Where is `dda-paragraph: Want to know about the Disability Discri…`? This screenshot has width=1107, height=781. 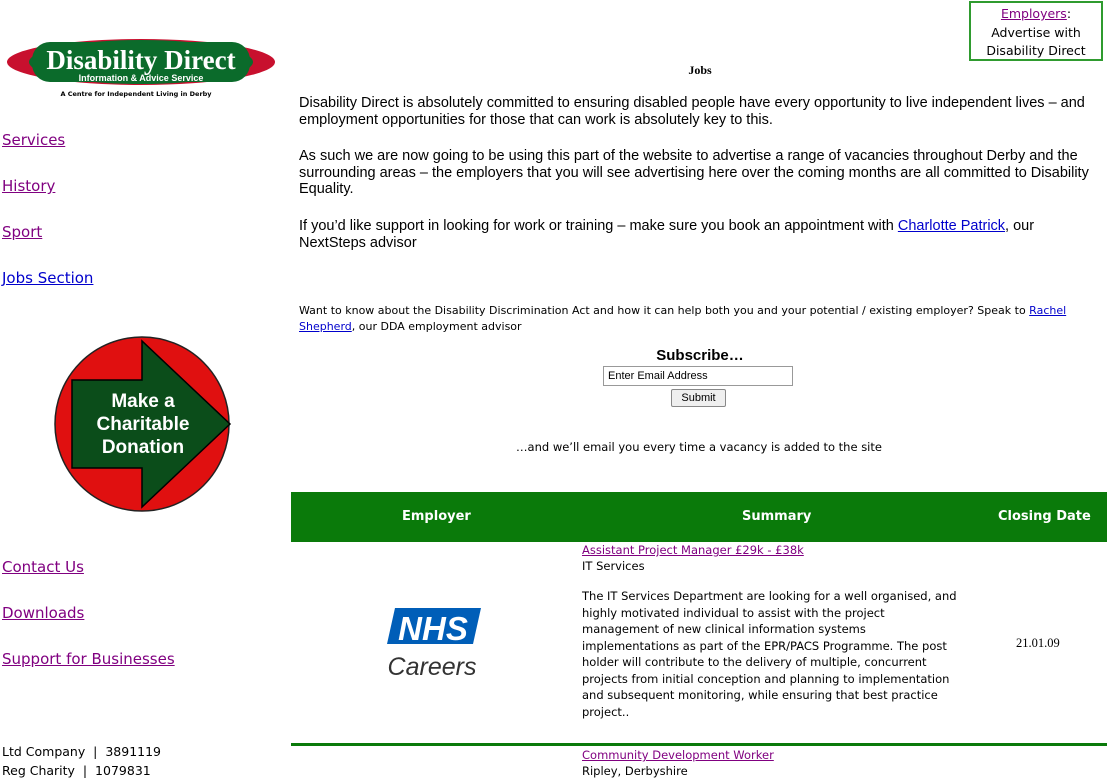 dda-paragraph: Want to know about the Disability Discri… is located at coordinates (683, 318).